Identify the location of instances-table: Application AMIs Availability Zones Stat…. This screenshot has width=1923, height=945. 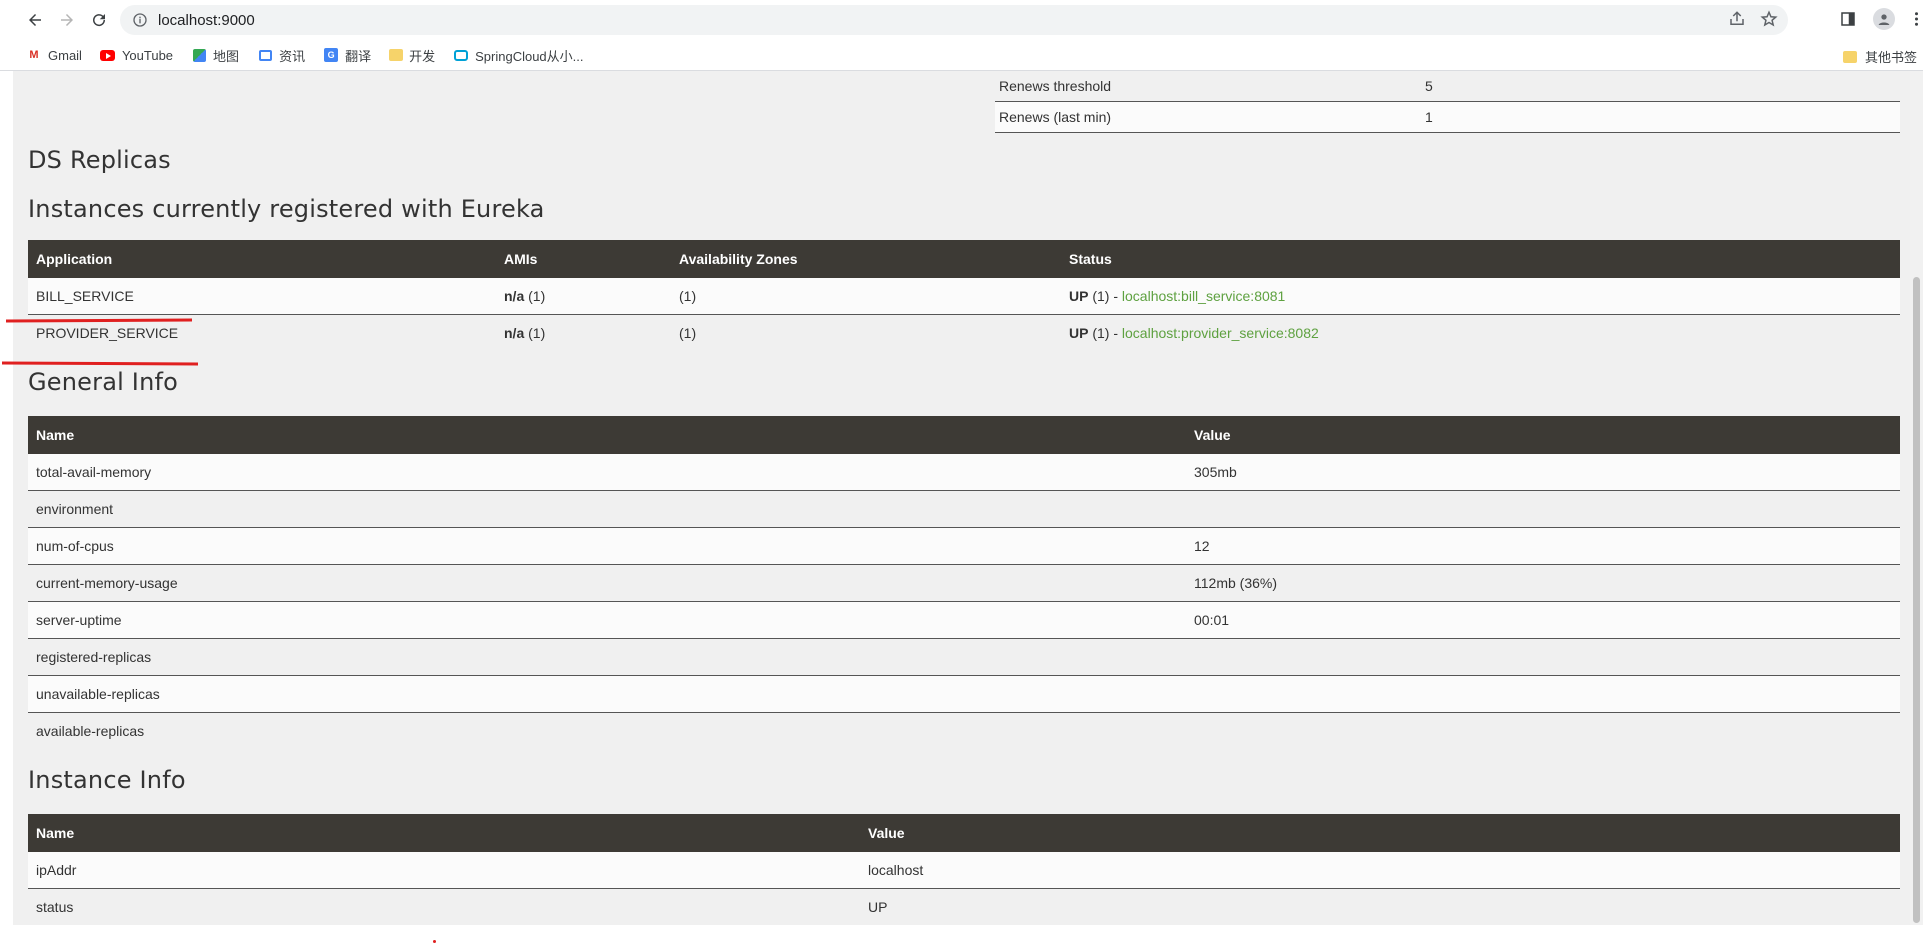
(964, 295).